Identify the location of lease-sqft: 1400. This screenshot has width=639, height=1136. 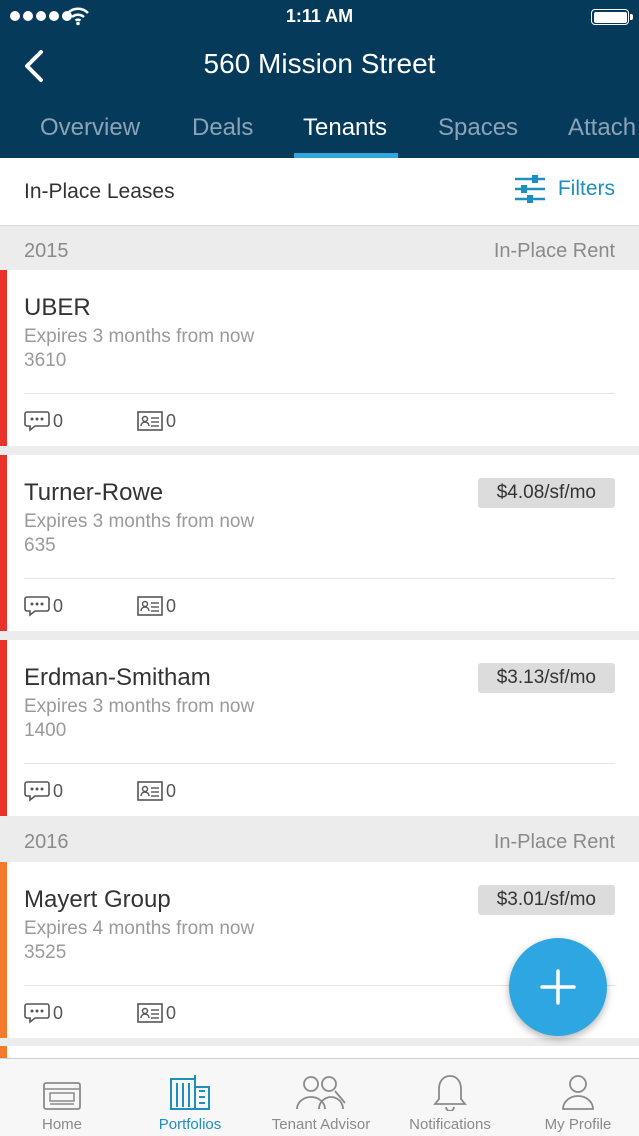
(45, 730).